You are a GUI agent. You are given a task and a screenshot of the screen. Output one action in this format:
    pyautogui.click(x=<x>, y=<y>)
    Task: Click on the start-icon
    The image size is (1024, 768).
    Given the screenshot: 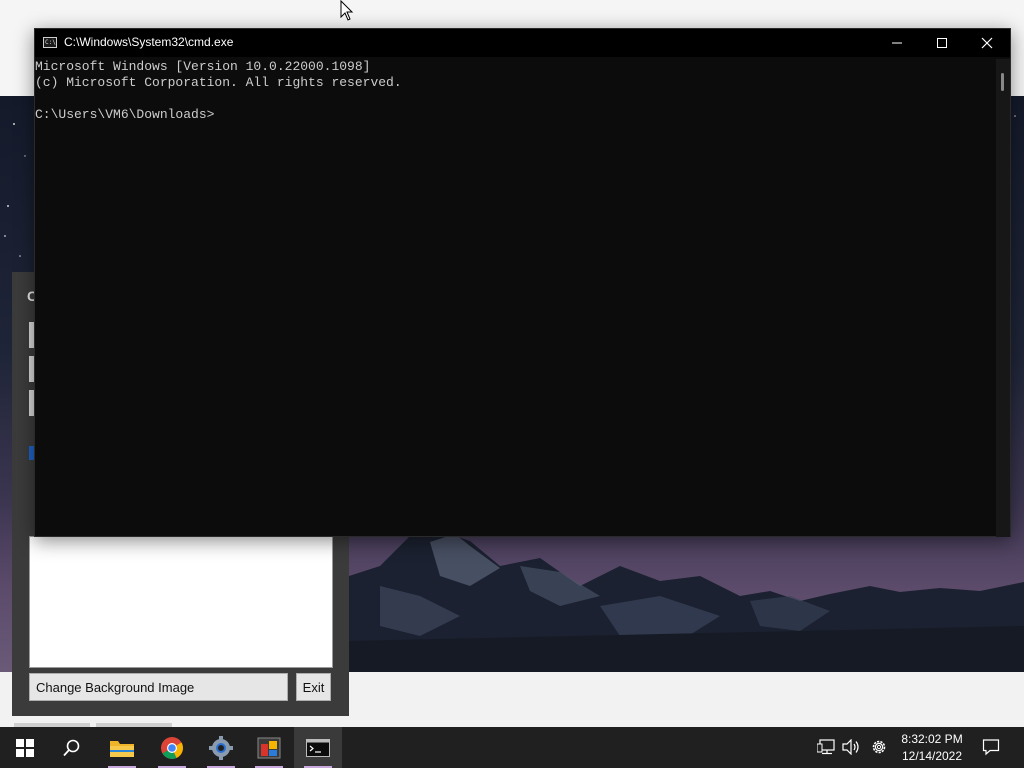 What is the action you would take?
    pyautogui.click(x=25, y=747)
    